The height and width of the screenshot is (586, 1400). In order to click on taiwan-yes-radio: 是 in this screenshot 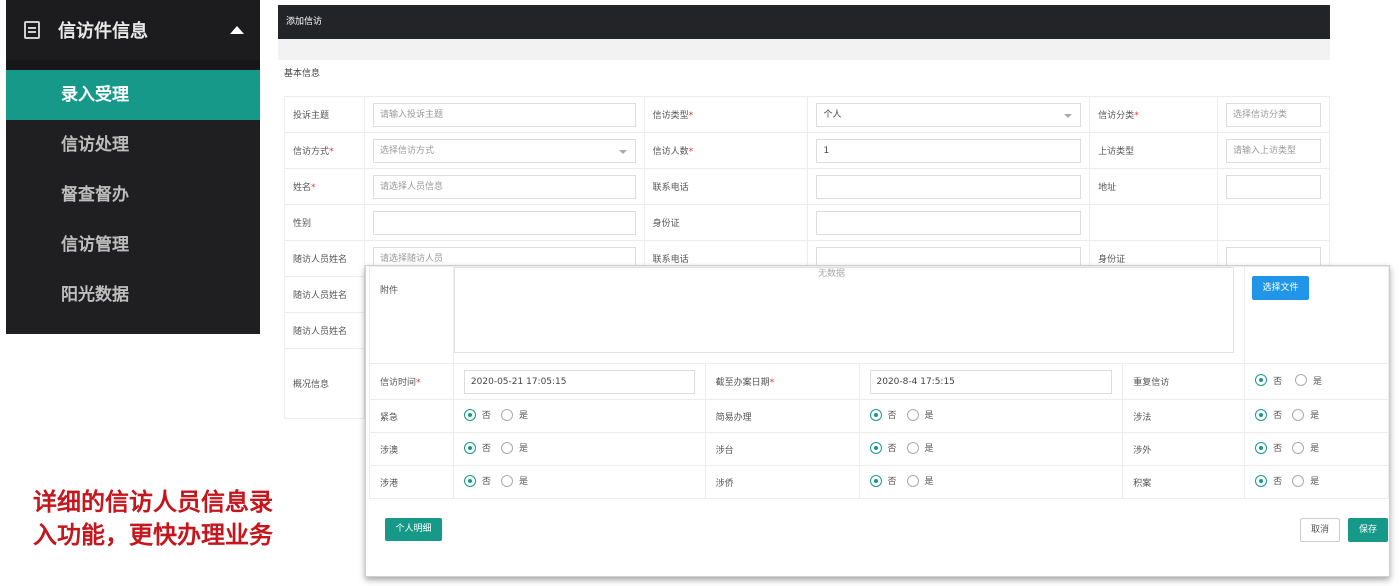, I will do `click(920, 447)`.